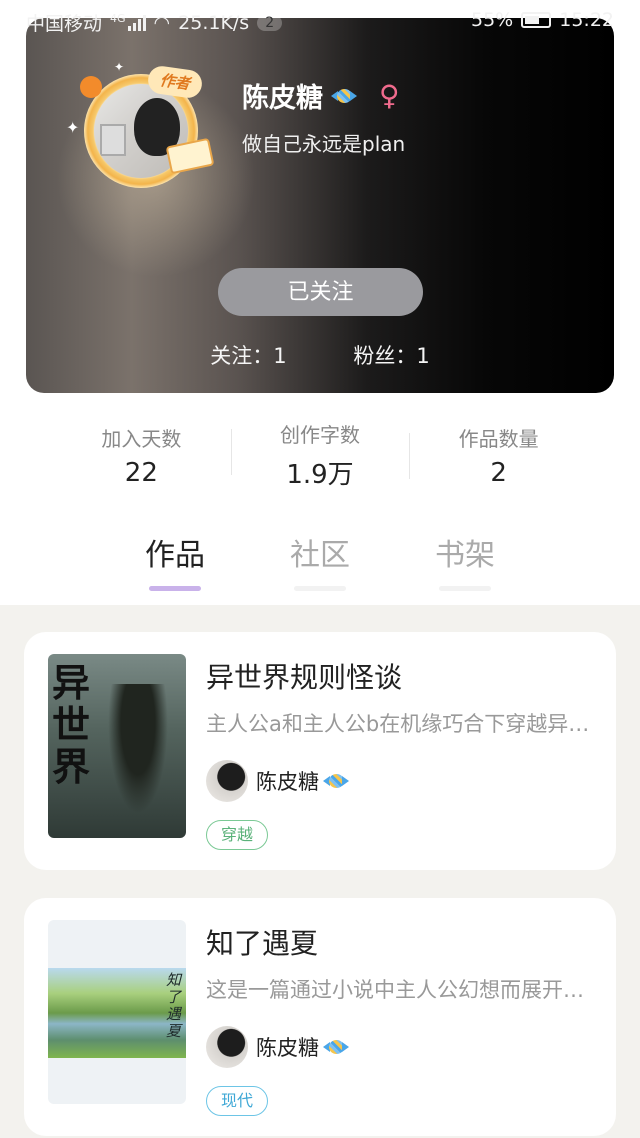  I want to click on candy-badge-icon, so click(91, 87).